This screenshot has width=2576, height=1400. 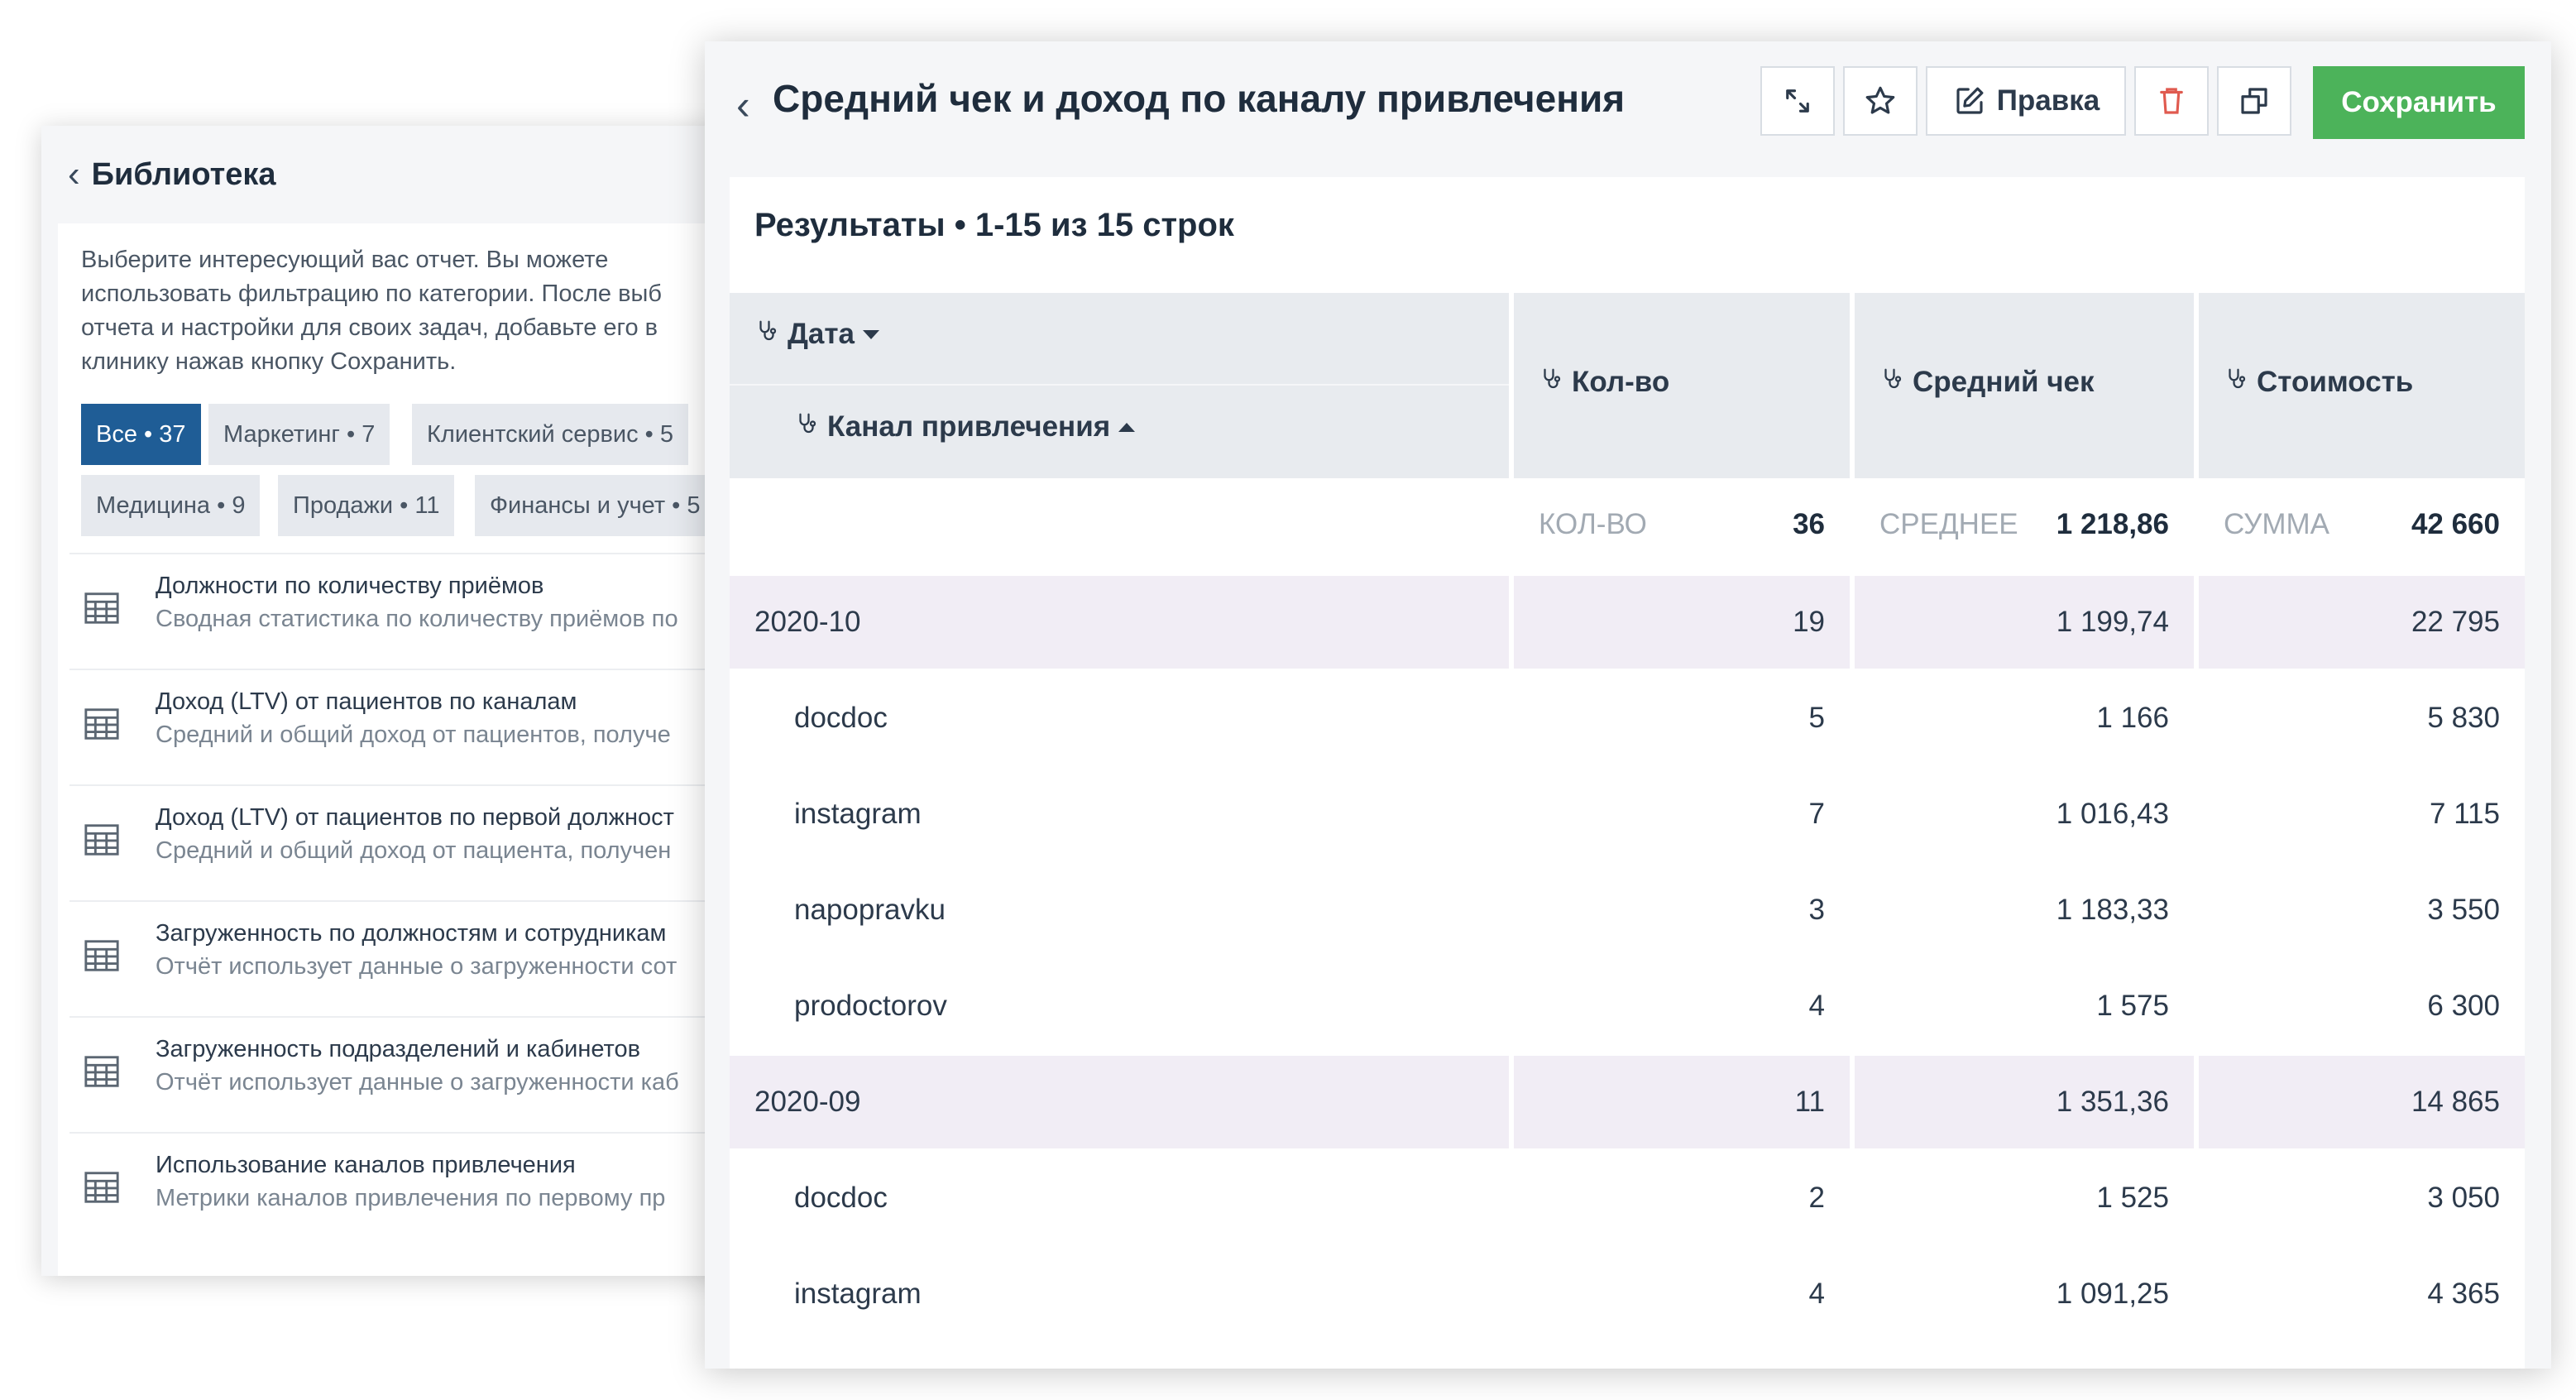 I want to click on row-avg-cell: 1 166, so click(x=2132, y=718).